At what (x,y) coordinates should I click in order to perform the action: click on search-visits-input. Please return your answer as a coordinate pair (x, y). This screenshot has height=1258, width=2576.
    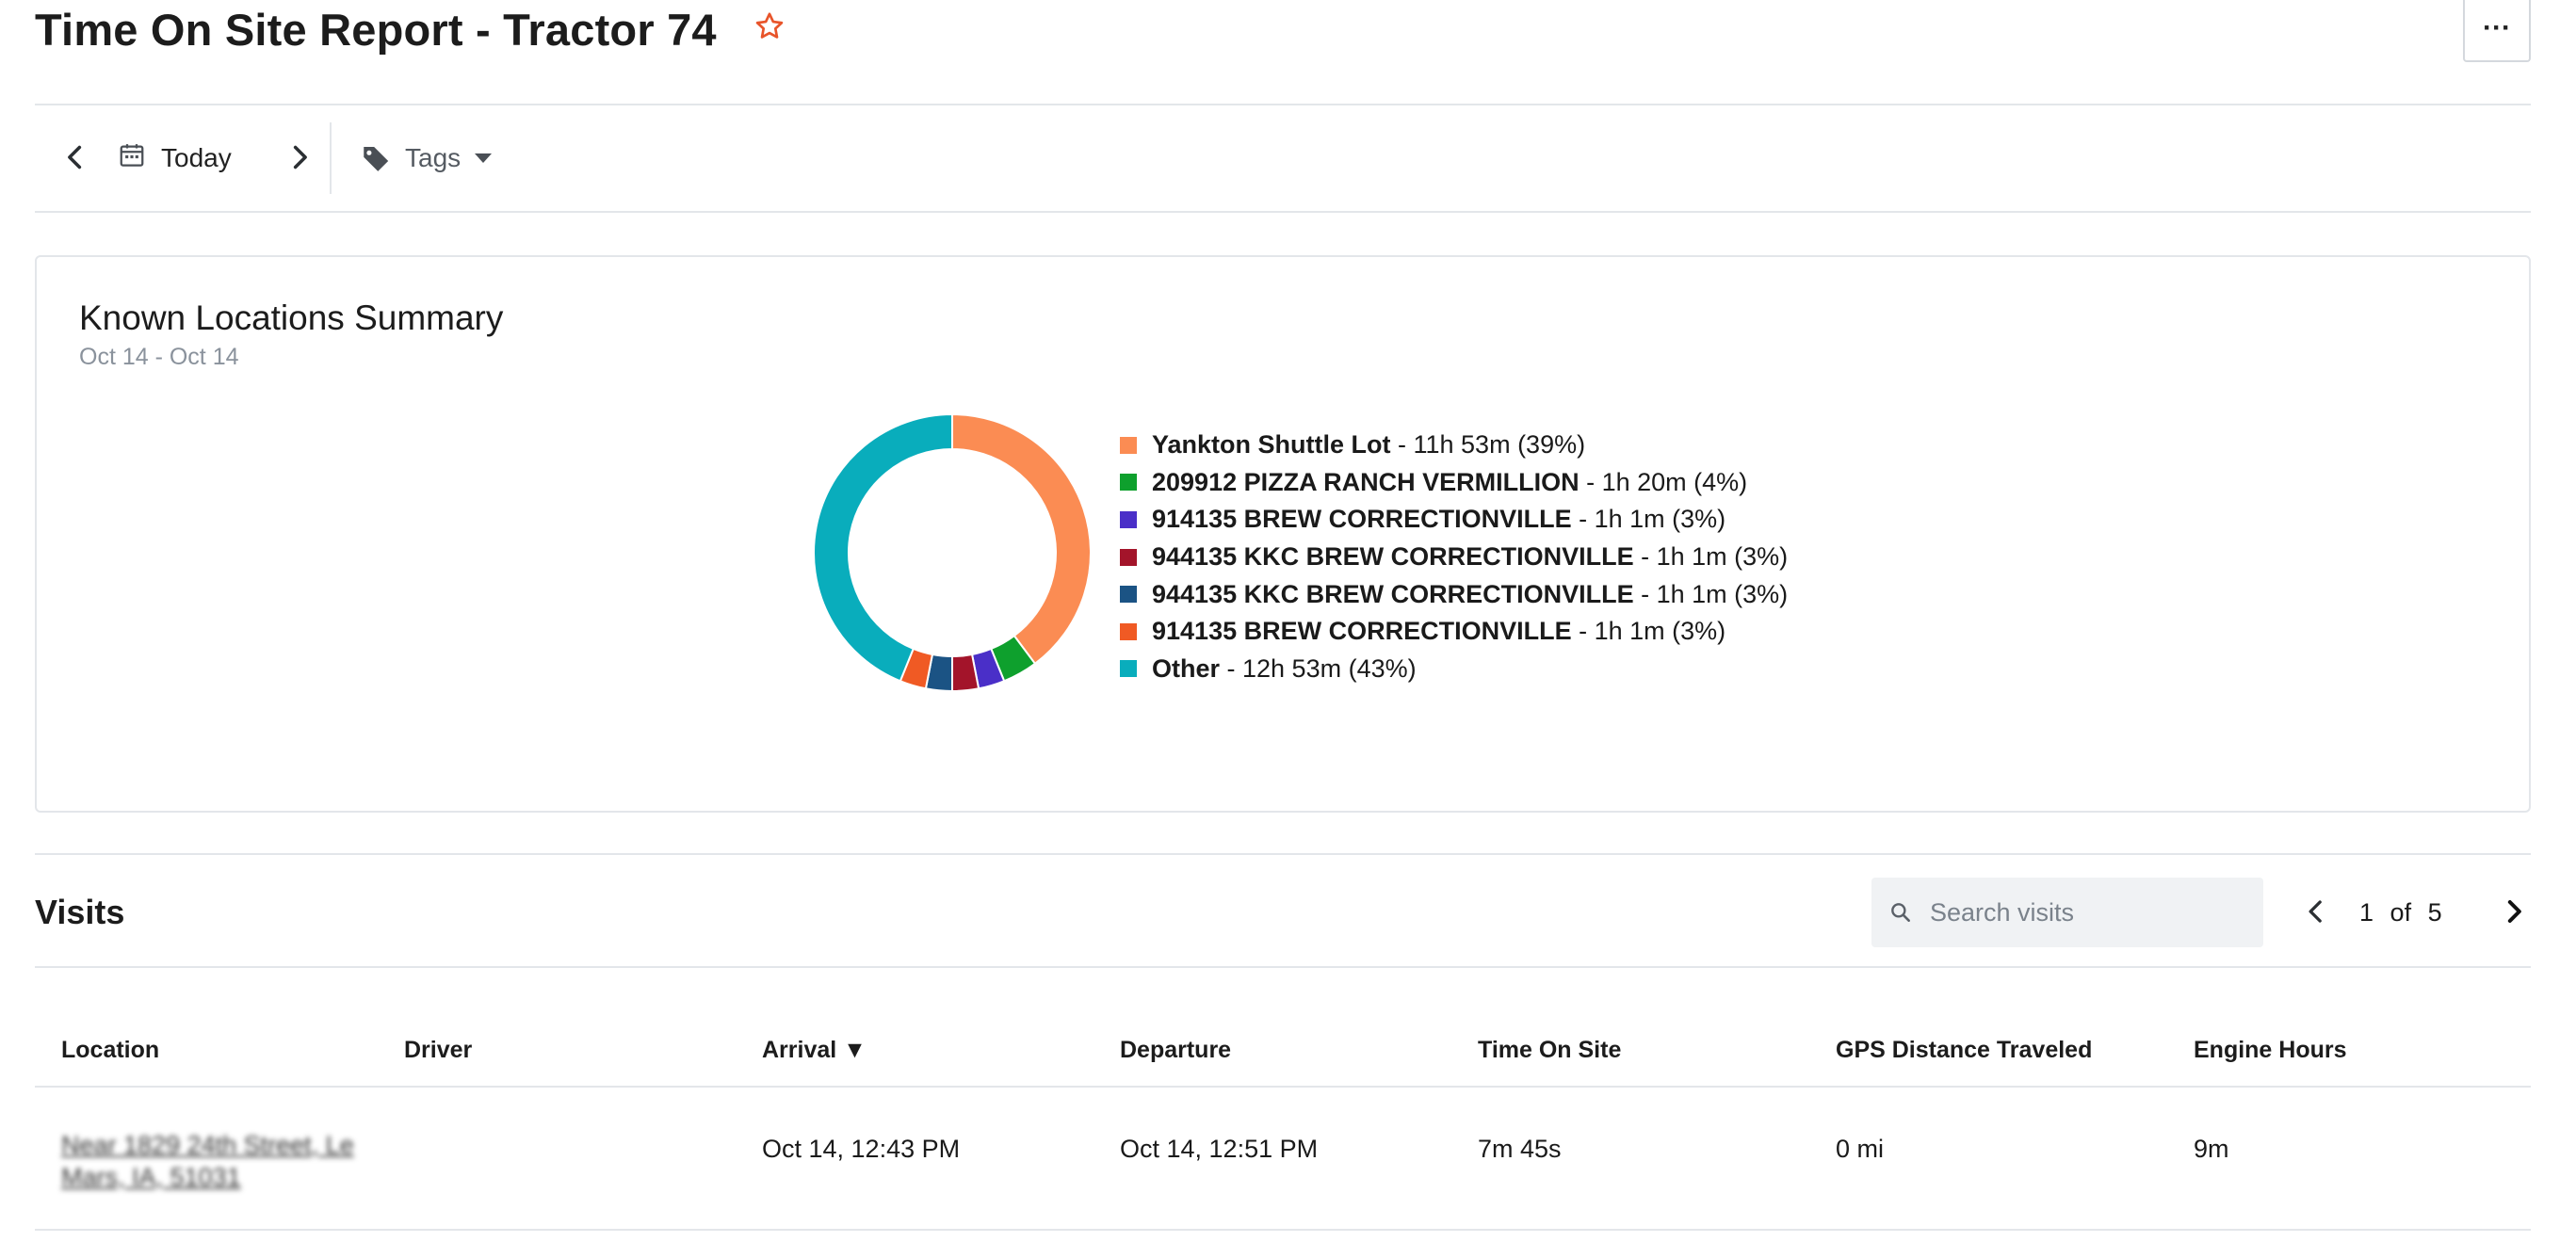
    Looking at the image, I should click on (2090, 912).